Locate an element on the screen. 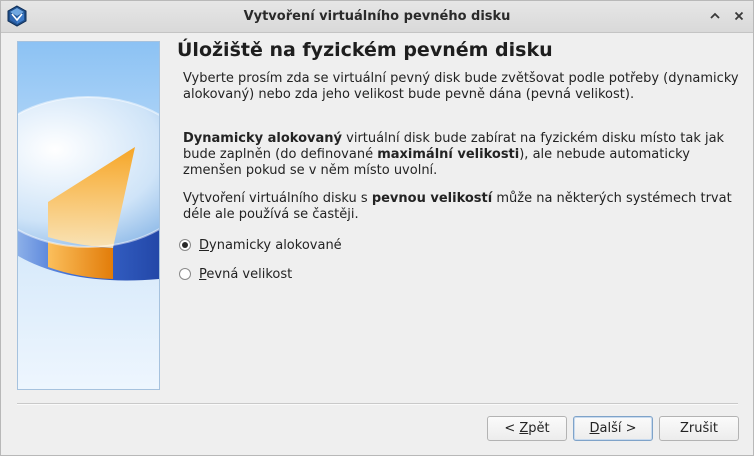  title-bar: Vytvoření virtuálního pevného disku is located at coordinates (377, 17).